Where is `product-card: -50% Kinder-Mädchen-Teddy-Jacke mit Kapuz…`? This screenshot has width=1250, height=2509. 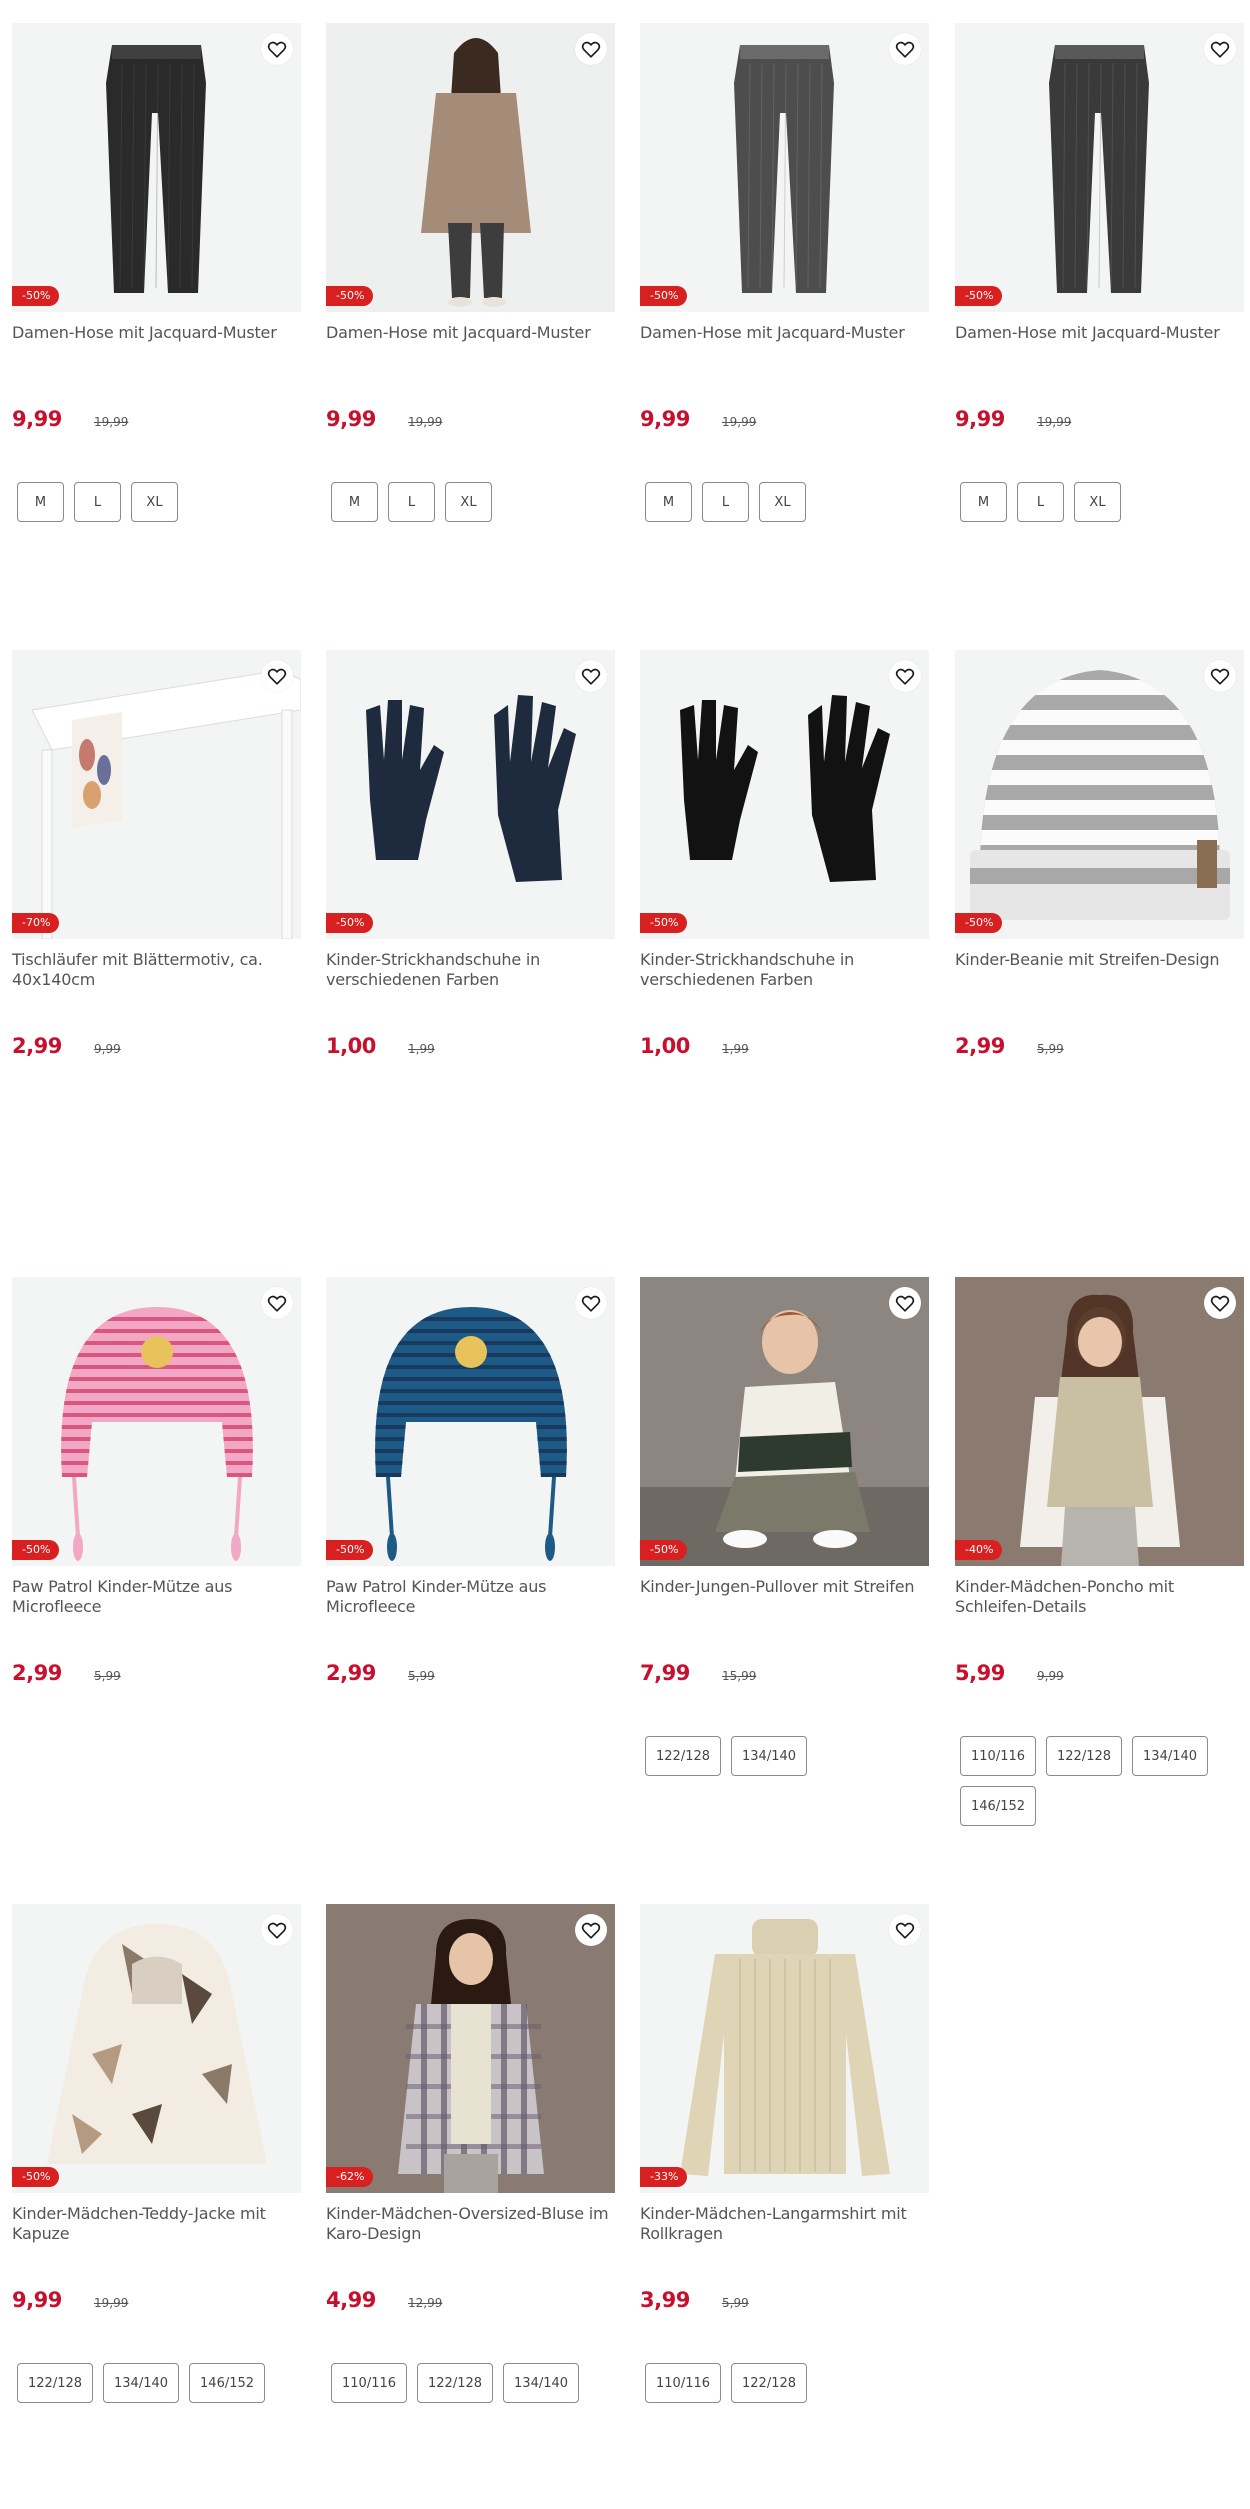
product-card: -50% Kinder-Mädchen-Teddy-Jacke mit Kapuz… is located at coordinates (156, 2184).